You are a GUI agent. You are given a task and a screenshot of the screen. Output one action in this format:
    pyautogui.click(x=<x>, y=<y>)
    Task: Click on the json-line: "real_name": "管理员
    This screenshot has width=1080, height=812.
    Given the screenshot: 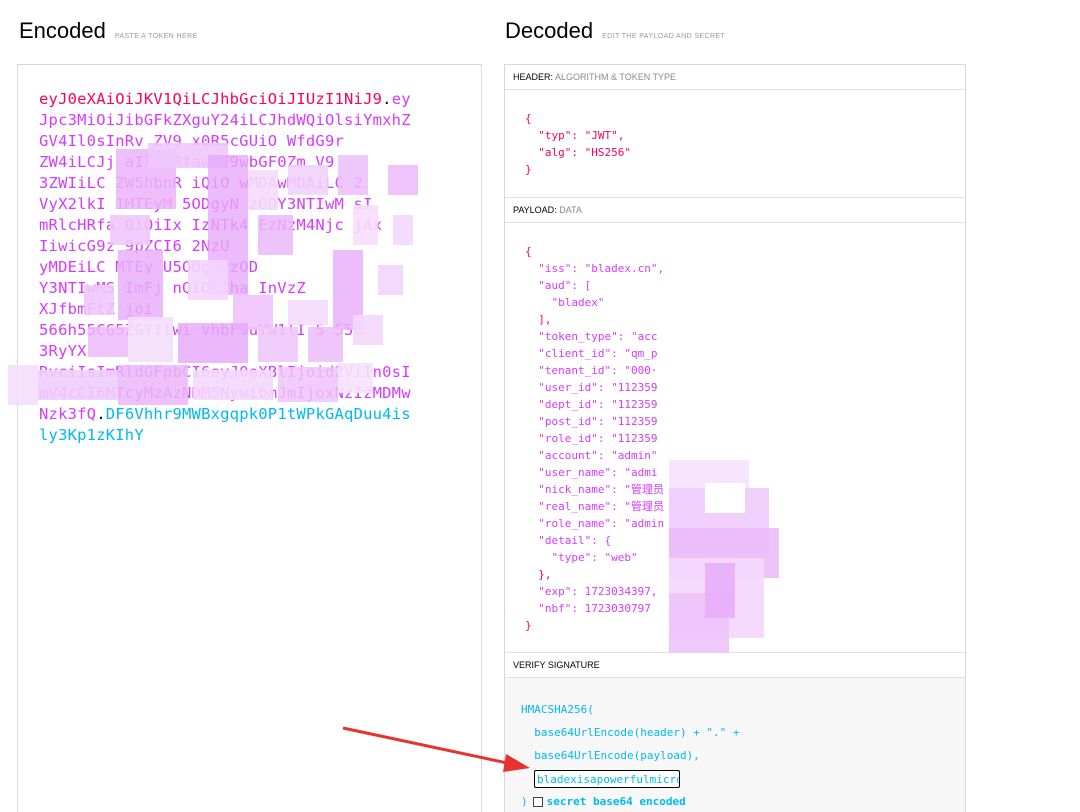 What is the action you would take?
    pyautogui.click(x=601, y=506)
    